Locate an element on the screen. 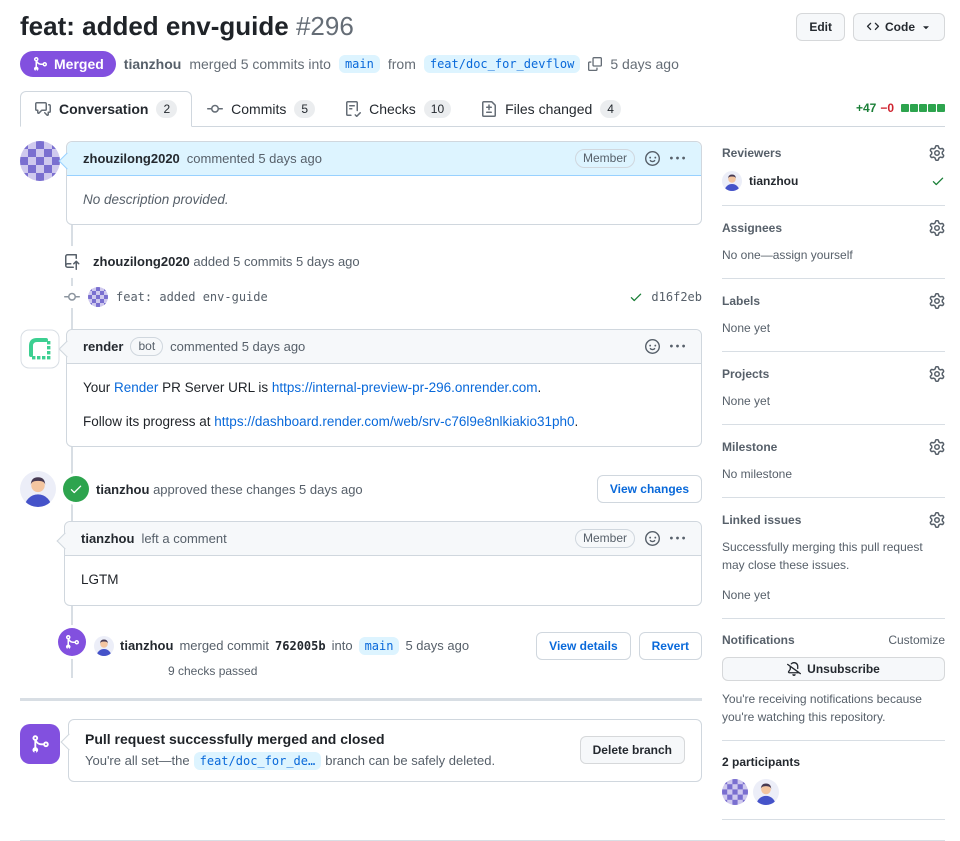  render-link: Render is located at coordinates (136, 387).